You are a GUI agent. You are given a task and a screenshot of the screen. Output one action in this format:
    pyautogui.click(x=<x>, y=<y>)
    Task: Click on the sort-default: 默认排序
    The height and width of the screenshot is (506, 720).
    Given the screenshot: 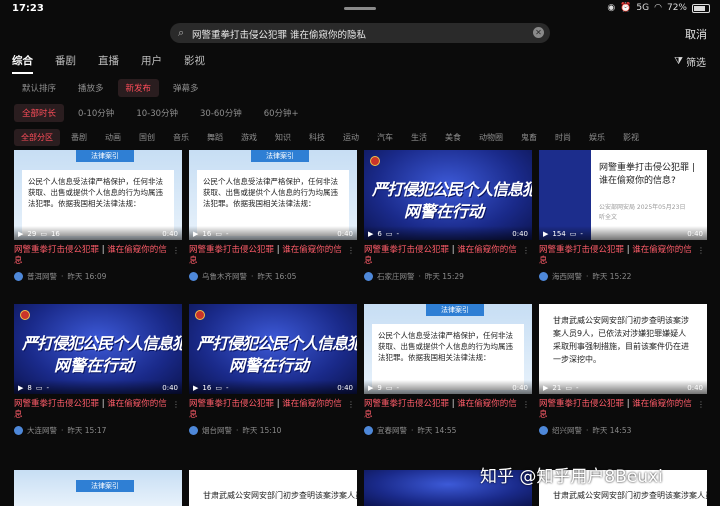 What is the action you would take?
    pyautogui.click(x=39, y=88)
    